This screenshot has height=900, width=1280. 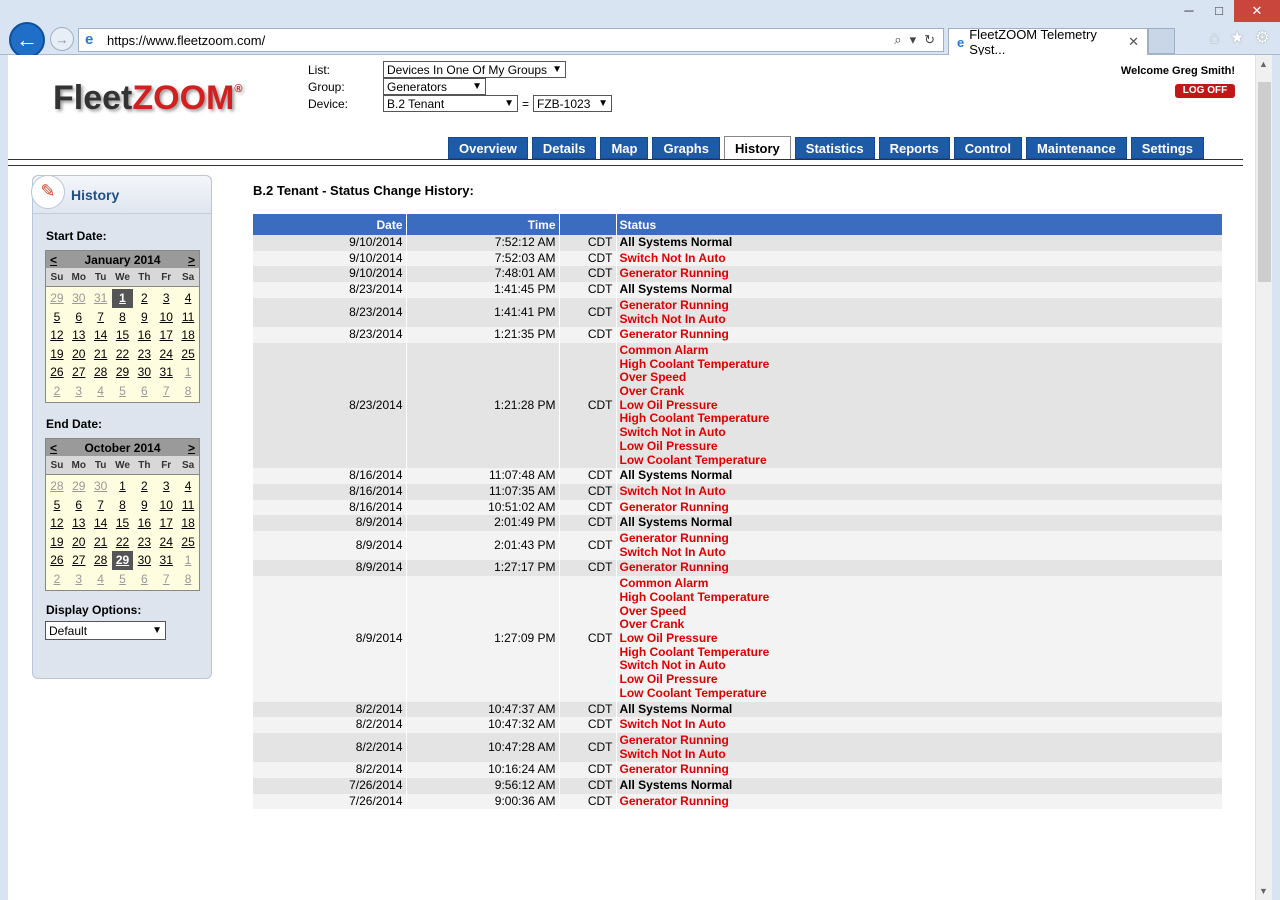 What do you see at coordinates (500, 40) in the screenshot?
I see `url-text: https://www.fleetzoom.com/` at bounding box center [500, 40].